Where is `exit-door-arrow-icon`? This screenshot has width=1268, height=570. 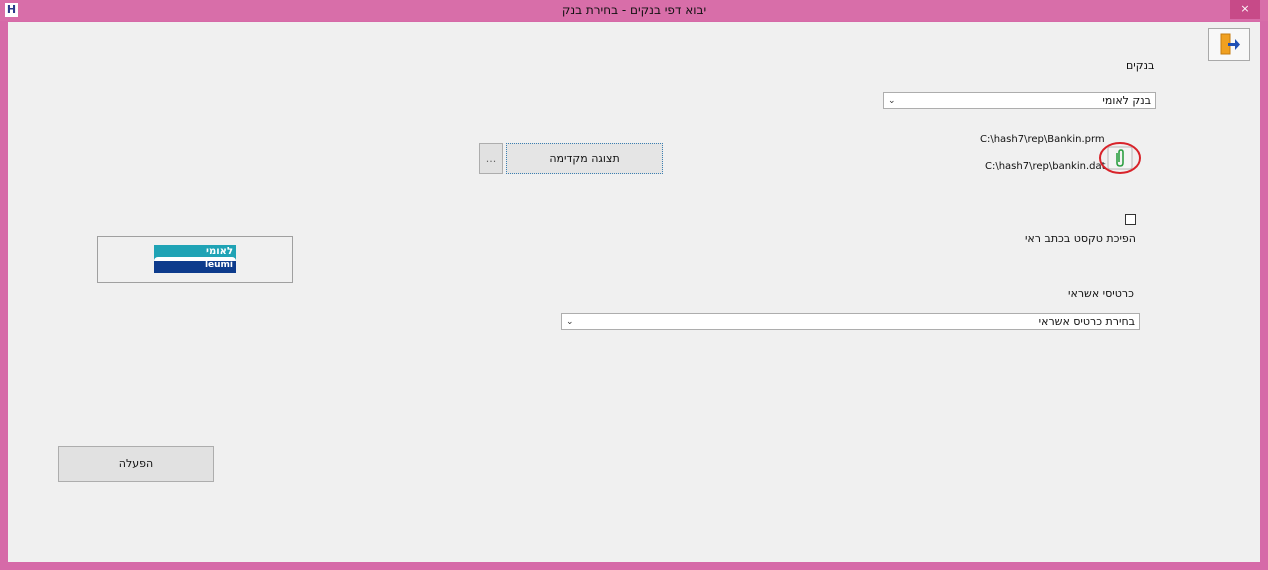 exit-door-arrow-icon is located at coordinates (1230, 44).